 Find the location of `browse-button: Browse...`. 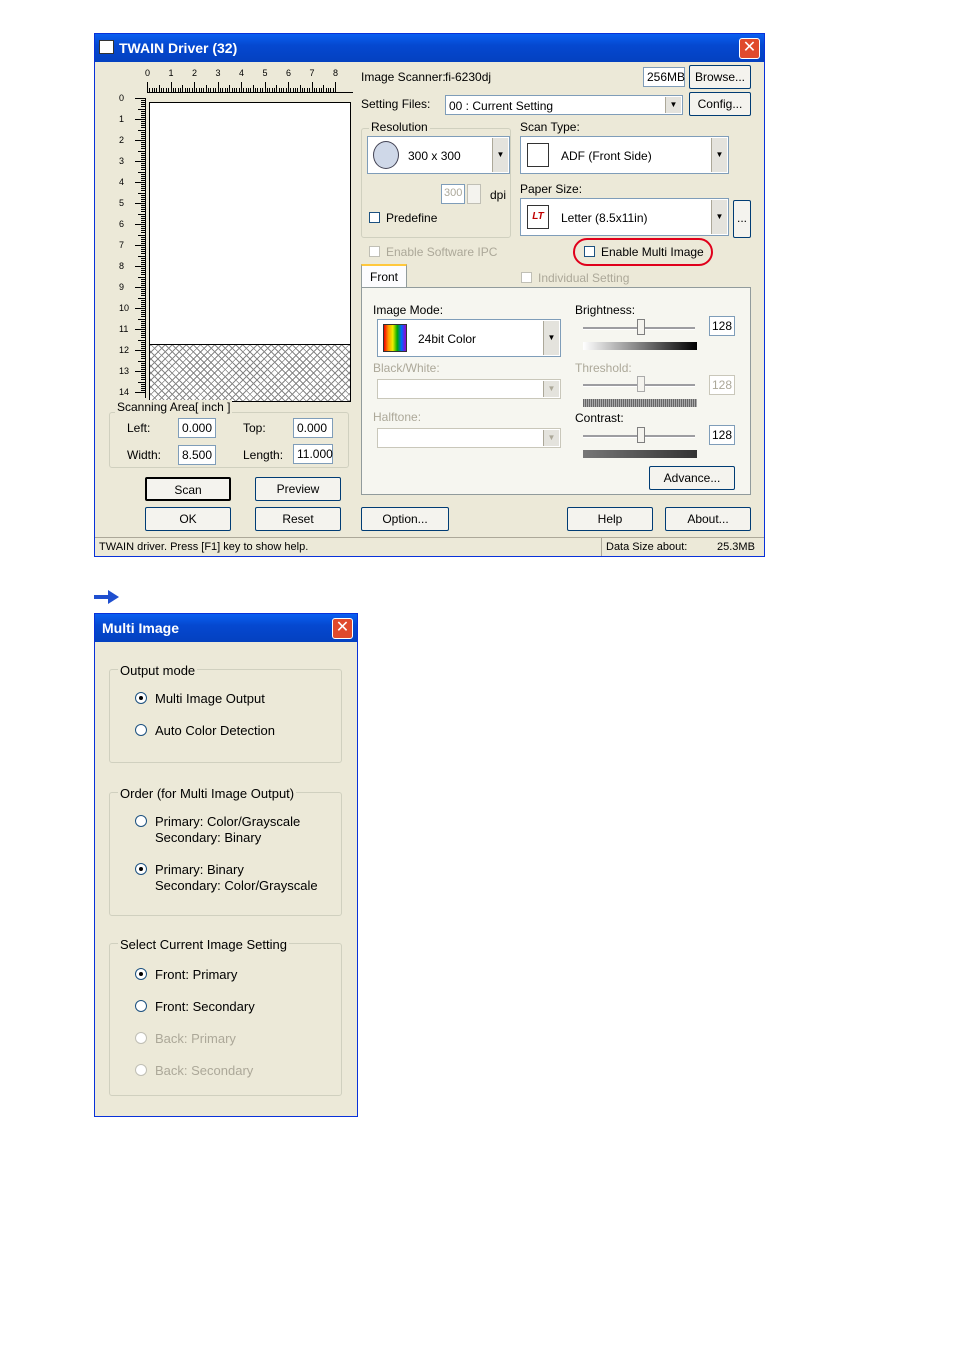

browse-button: Browse... is located at coordinates (720, 77).